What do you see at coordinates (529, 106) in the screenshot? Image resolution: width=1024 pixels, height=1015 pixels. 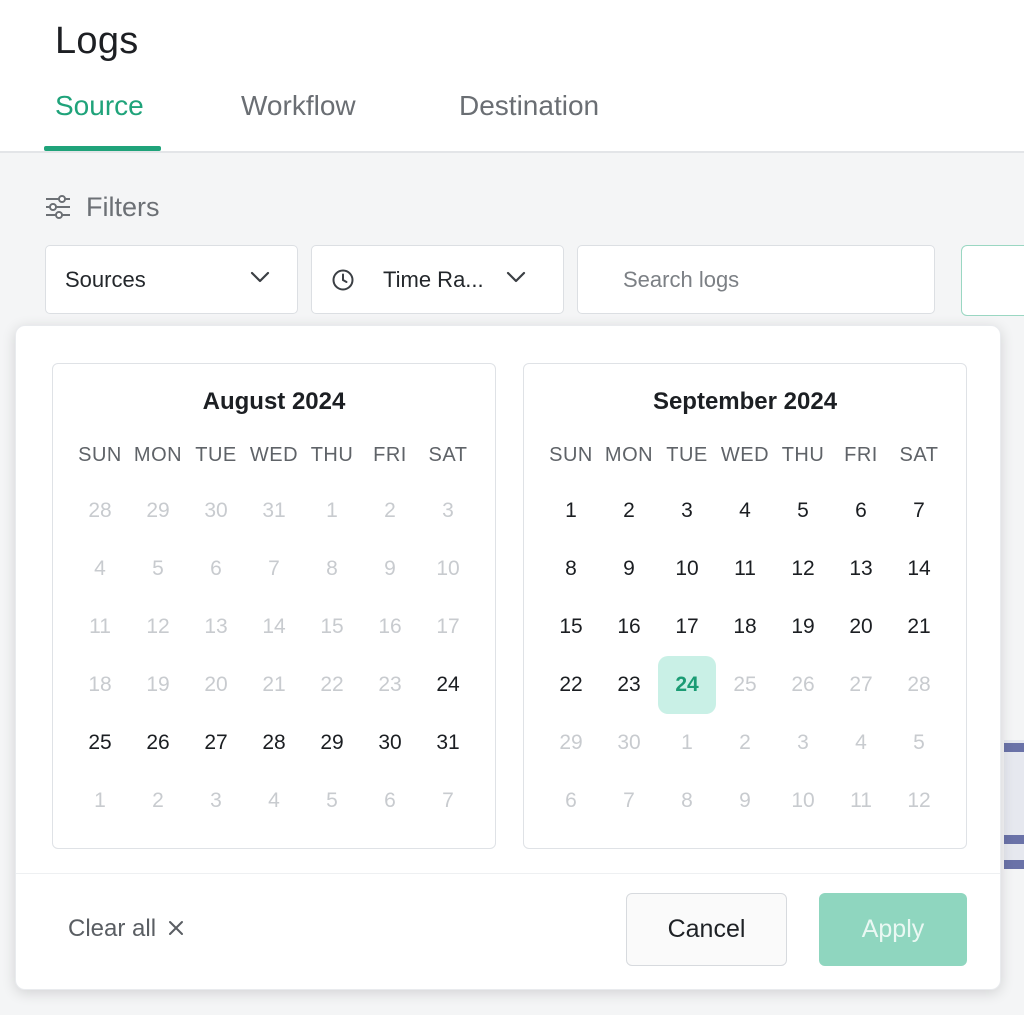 I see `tab-destination: Destination` at bounding box center [529, 106].